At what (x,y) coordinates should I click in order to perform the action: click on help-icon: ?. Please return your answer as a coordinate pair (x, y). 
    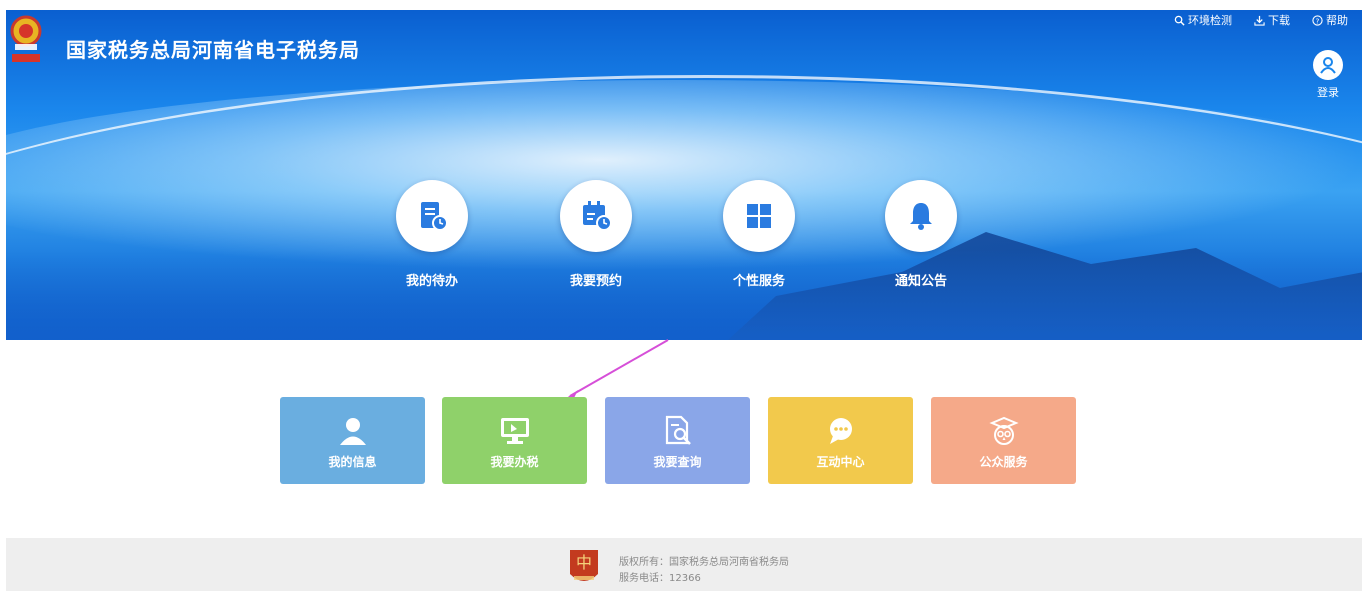
    Looking at the image, I should click on (1317, 20).